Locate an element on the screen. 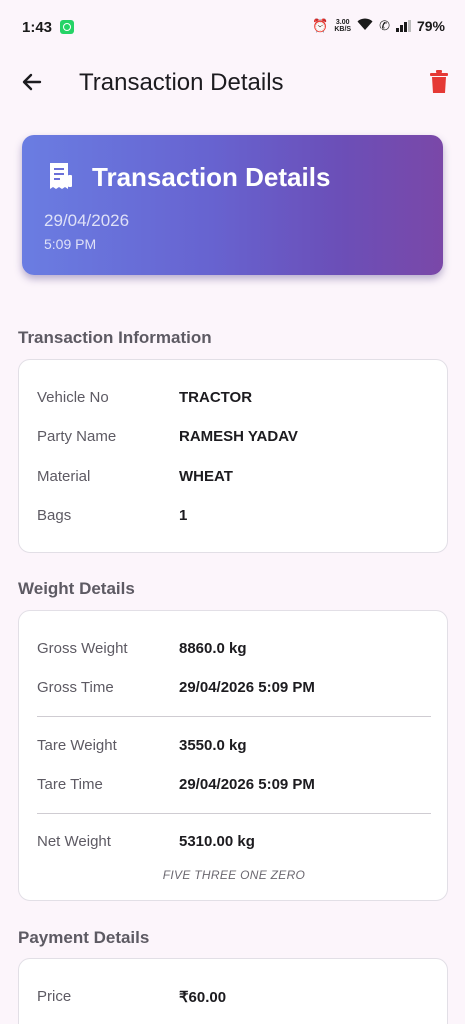 Image resolution: width=465 pixels, height=1024 pixels. weight-row-net: Net Weight 5310.00 kg is located at coordinates (234, 844).